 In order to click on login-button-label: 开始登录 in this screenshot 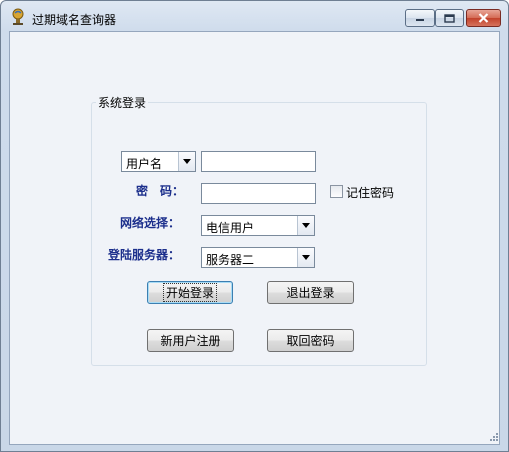, I will do `click(189, 292)`.